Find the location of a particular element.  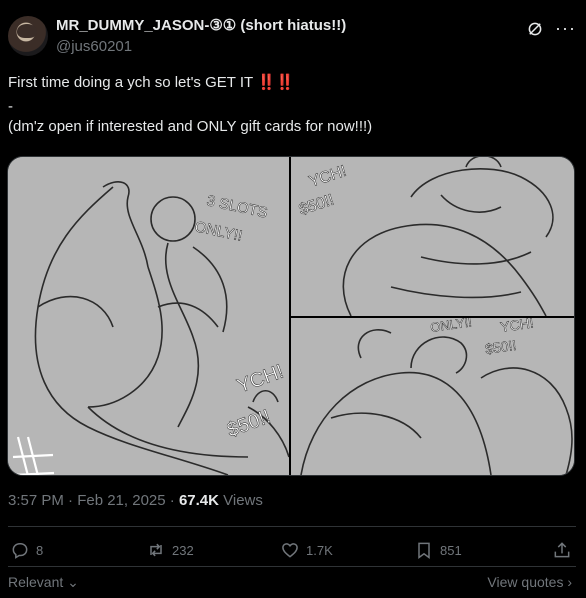

sketch-image-2: YCH! $50!! is located at coordinates (432, 236).